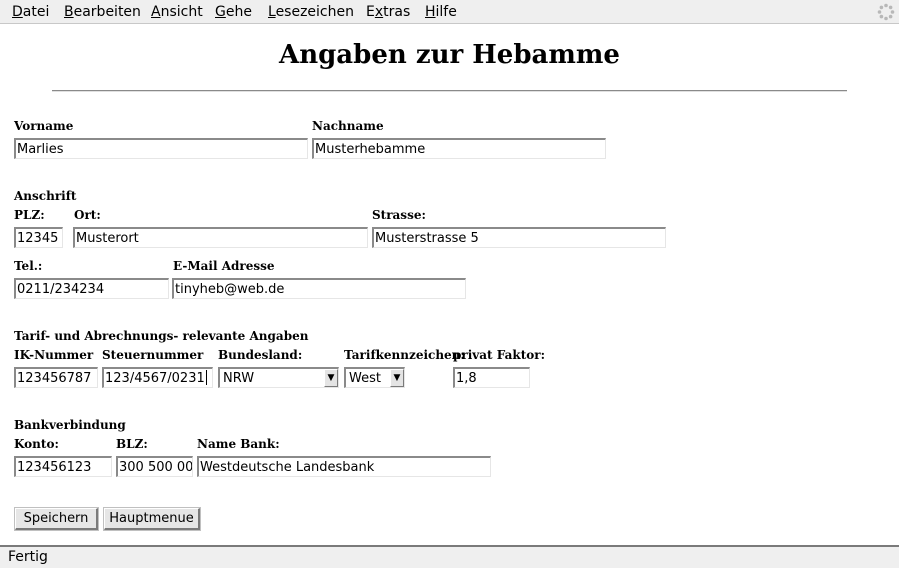 The width and height of the screenshot is (899, 568). Describe the element at coordinates (206, 377) in the screenshot. I see `text-caret` at that location.